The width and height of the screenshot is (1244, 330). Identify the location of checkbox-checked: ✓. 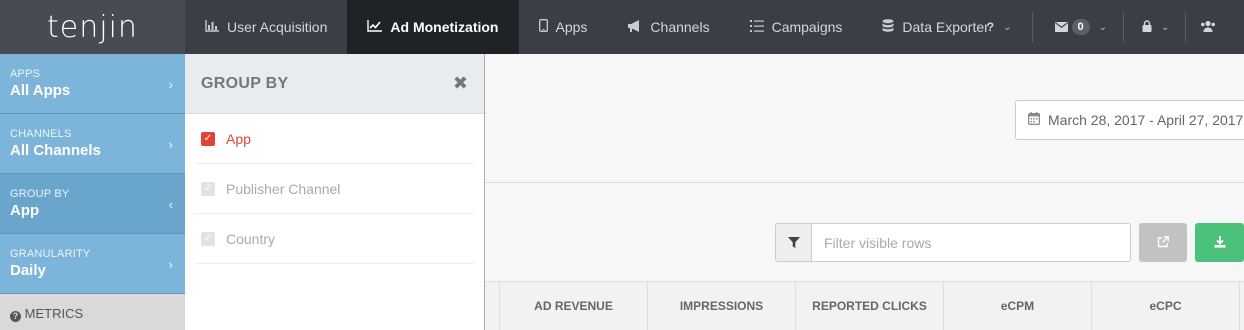
(208, 138).